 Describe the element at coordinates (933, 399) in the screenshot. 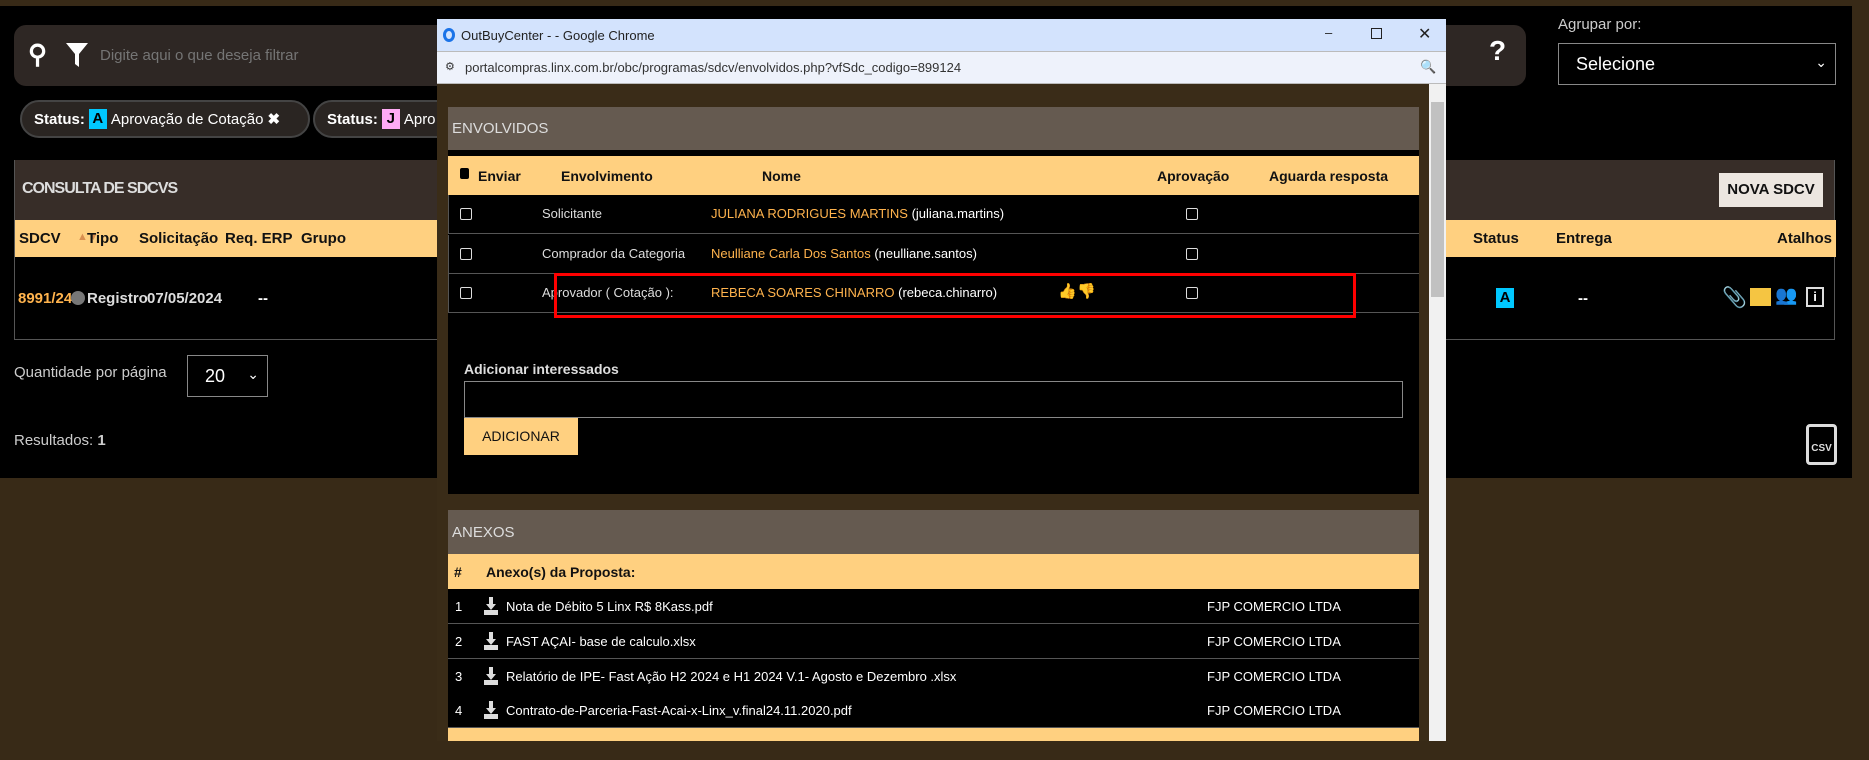

I see `add-input` at that location.